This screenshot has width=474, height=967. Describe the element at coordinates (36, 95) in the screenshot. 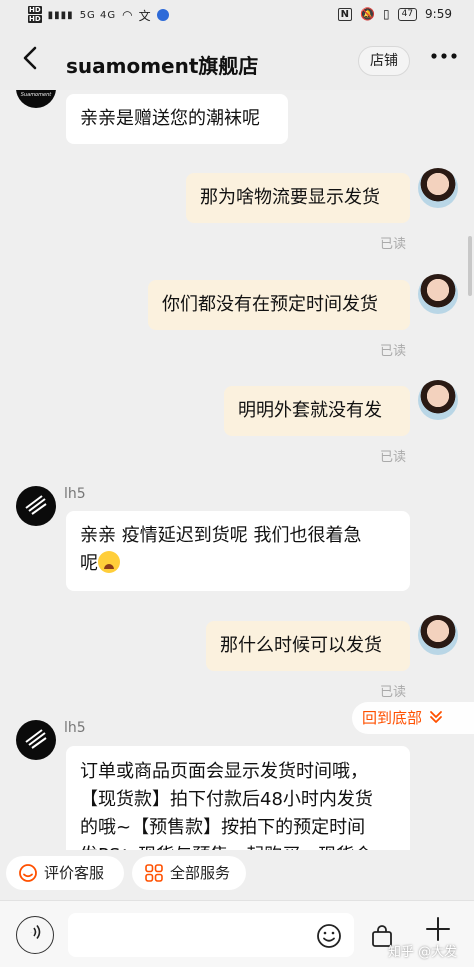

I see `brand-logo-text: Suamoment` at that location.